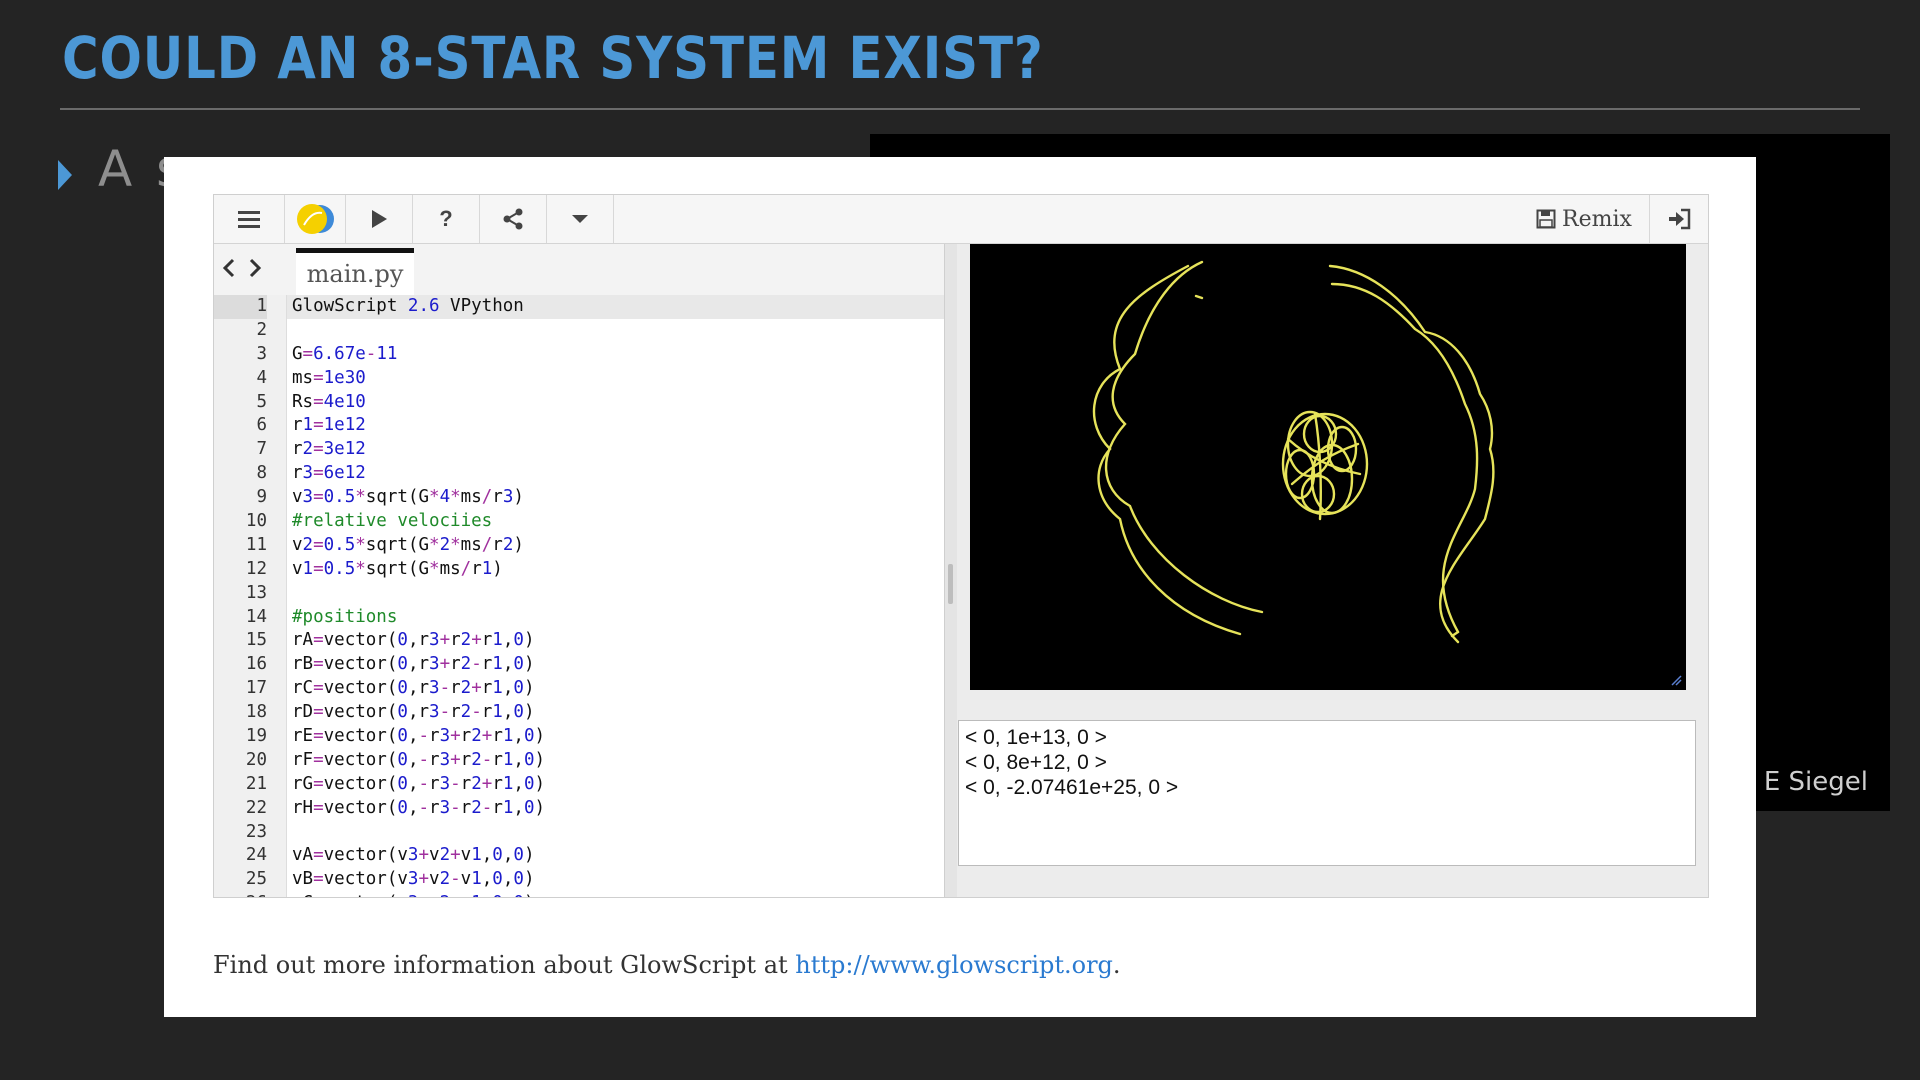  What do you see at coordinates (413, 664) in the screenshot?
I see `code-text: rB=vector(0,r3+r2-r1,0)` at bounding box center [413, 664].